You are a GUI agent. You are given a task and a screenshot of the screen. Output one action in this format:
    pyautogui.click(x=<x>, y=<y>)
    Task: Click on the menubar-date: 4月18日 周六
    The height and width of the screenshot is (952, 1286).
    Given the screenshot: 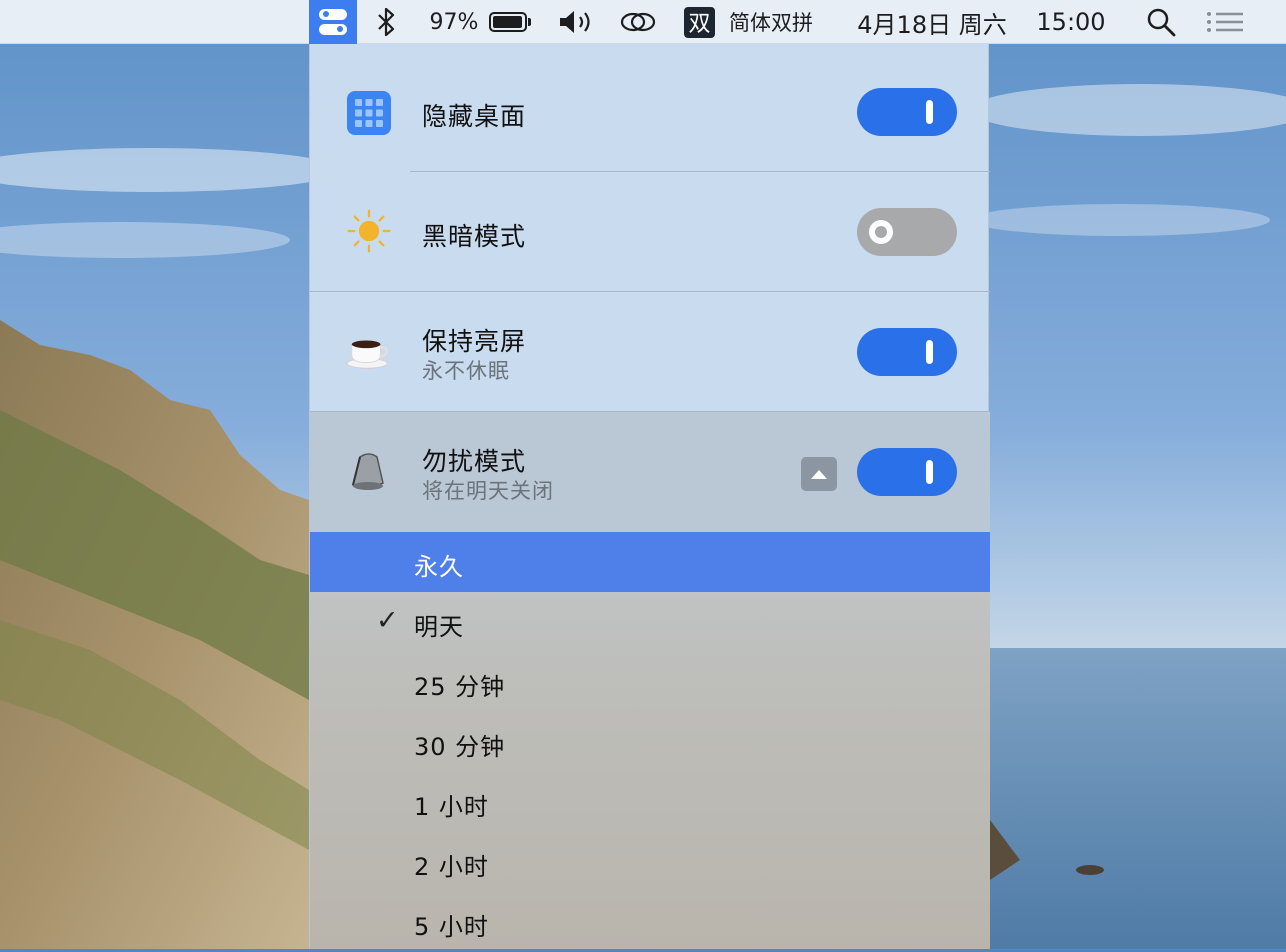 What is the action you would take?
    pyautogui.click(x=932, y=22)
    